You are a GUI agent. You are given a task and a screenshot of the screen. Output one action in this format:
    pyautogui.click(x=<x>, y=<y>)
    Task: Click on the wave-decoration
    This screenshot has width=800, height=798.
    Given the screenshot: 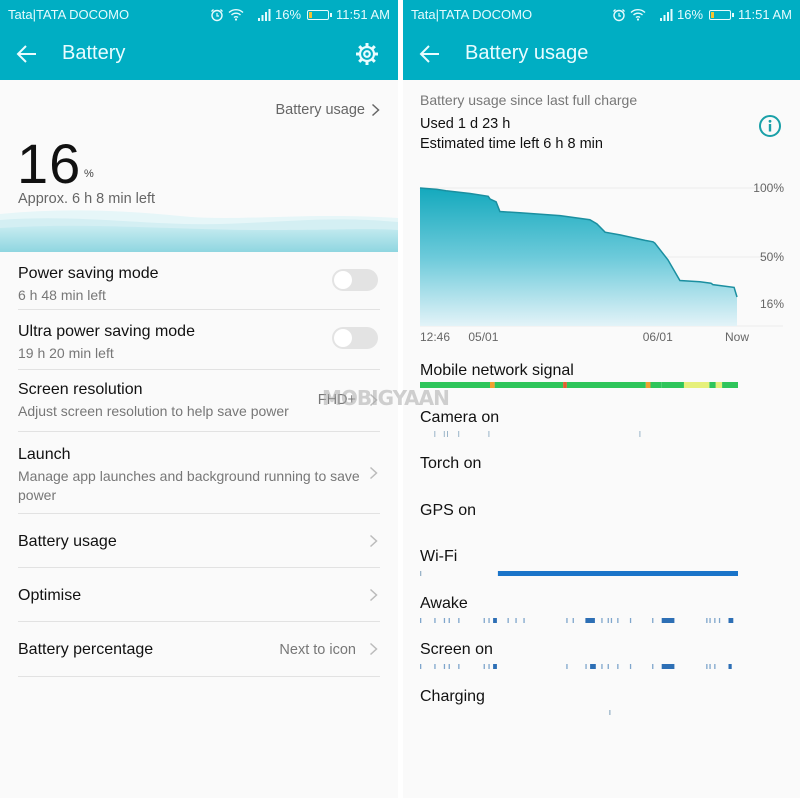 What is the action you would take?
    pyautogui.click(x=199, y=231)
    